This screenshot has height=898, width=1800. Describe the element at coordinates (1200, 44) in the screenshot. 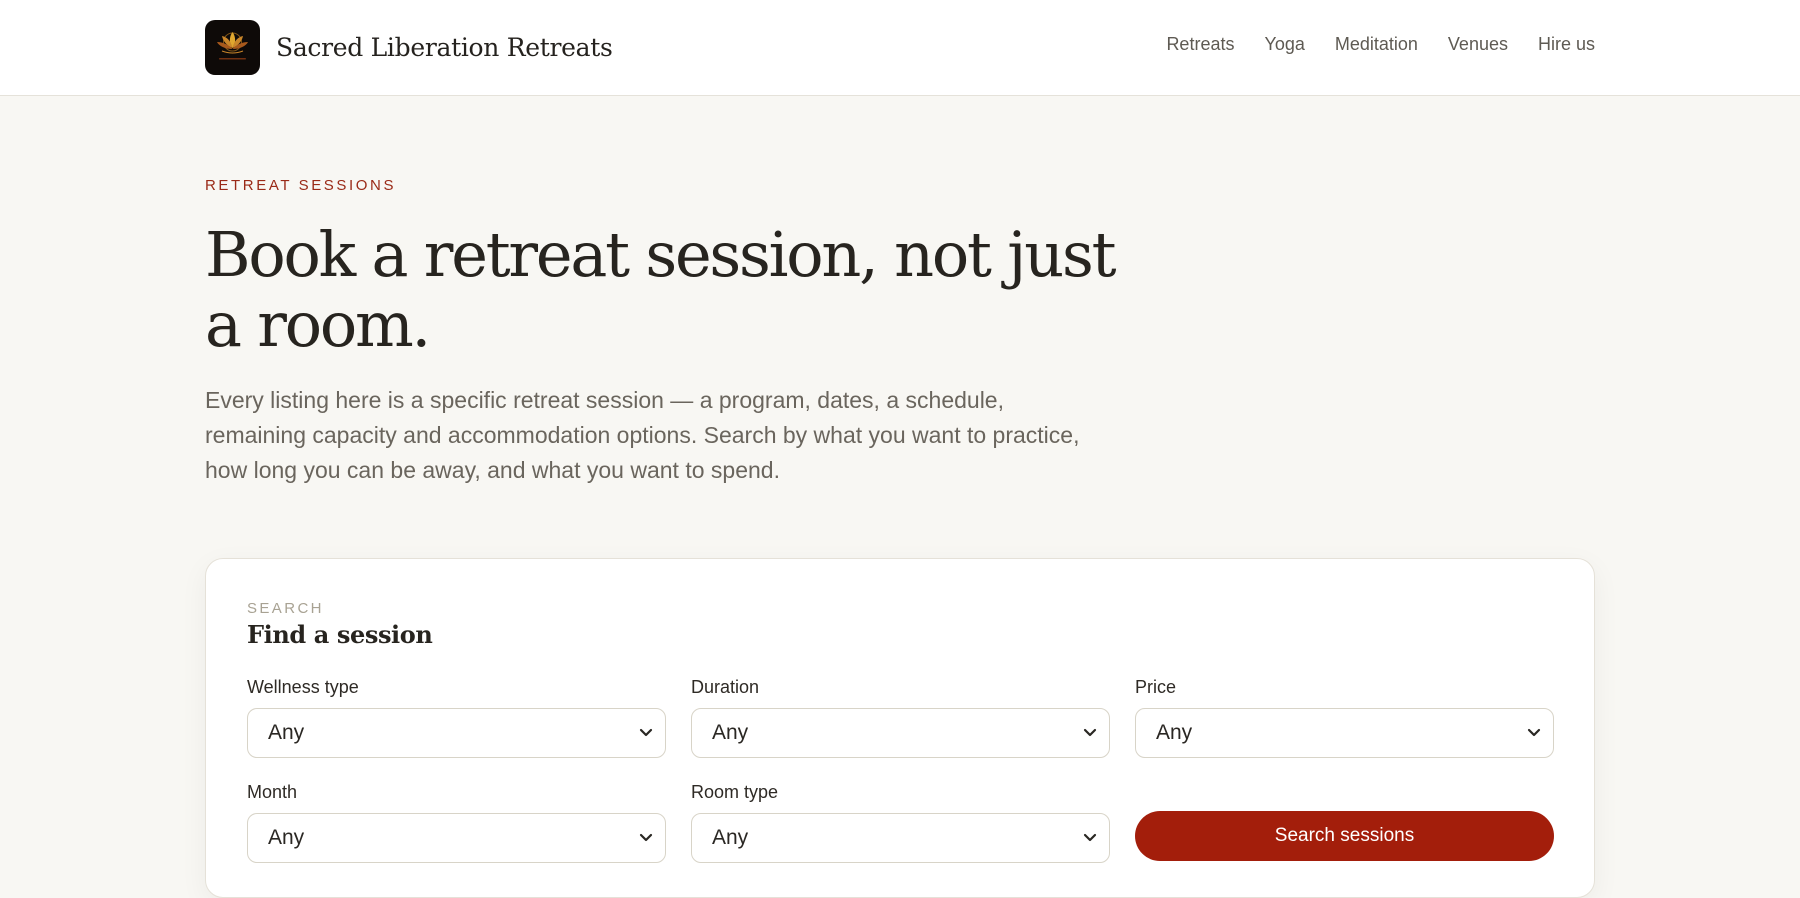

I see `nav-item-retreats: Retreats` at that location.